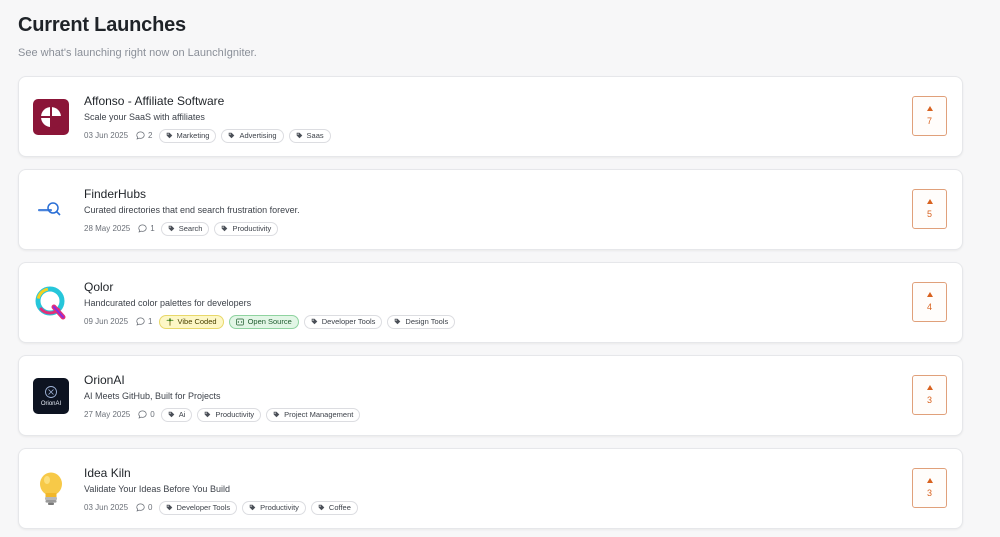  Describe the element at coordinates (258, 135) in the screenshot. I see `tag-label: Advertising` at that location.